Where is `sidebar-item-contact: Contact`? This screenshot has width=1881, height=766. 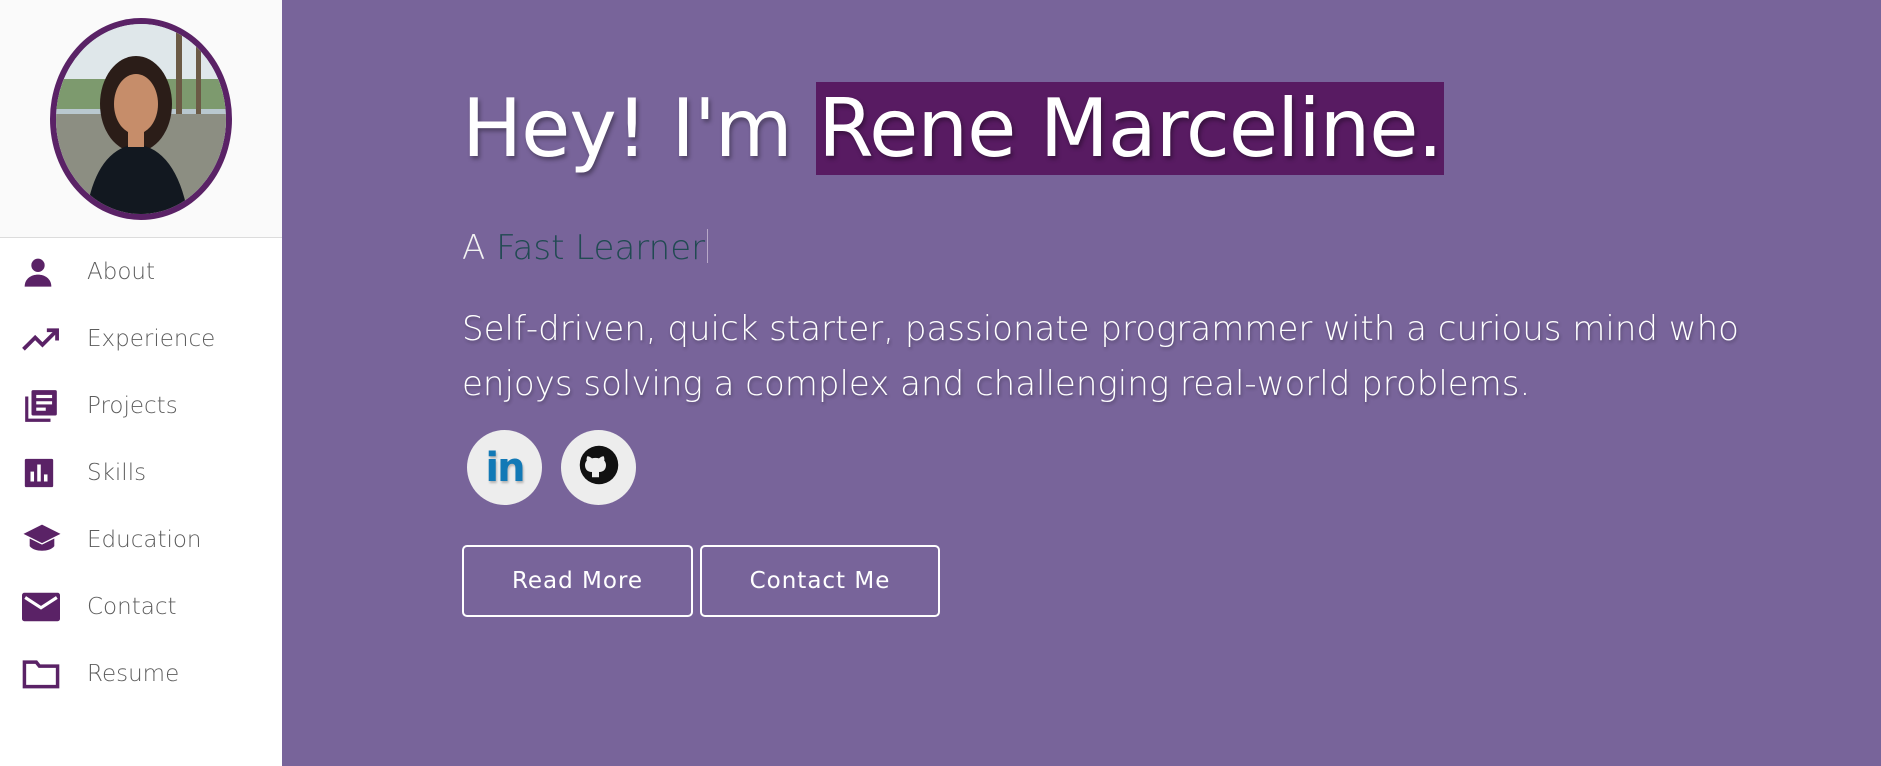 sidebar-item-contact: Contact is located at coordinates (141, 606).